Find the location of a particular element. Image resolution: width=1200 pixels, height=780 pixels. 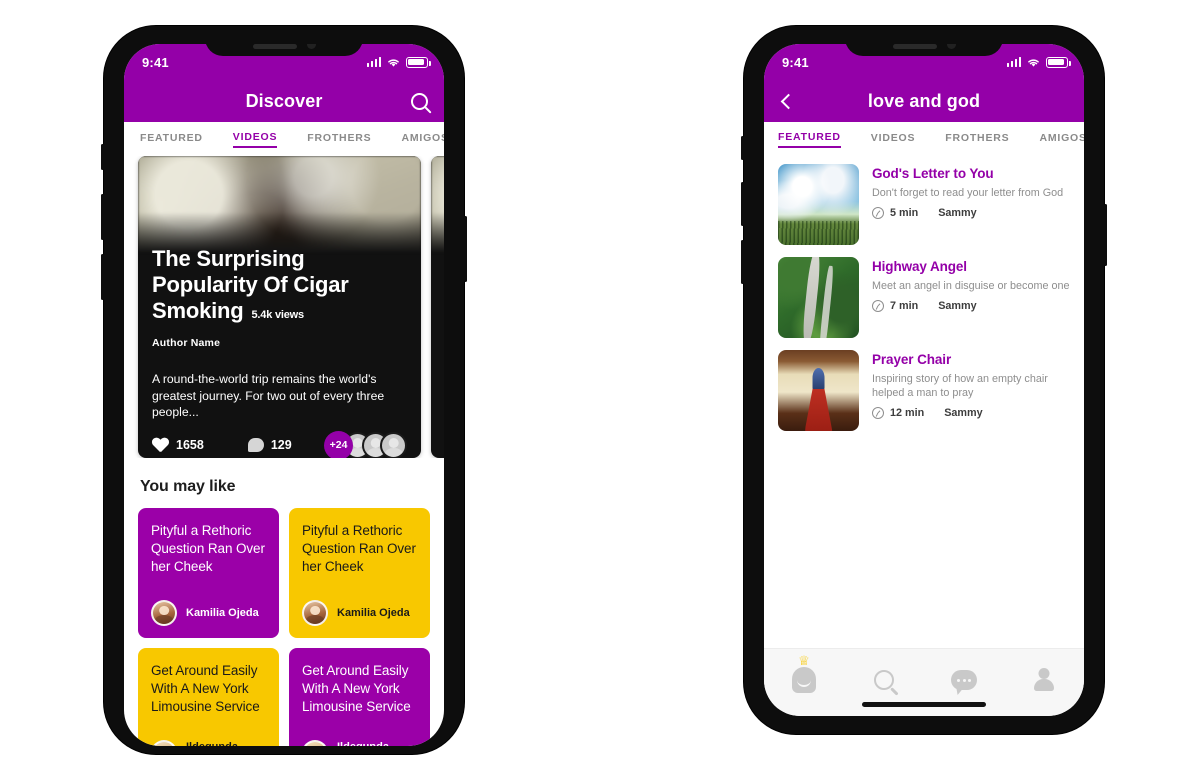

tabbar-item-search is located at coordinates (884, 680).